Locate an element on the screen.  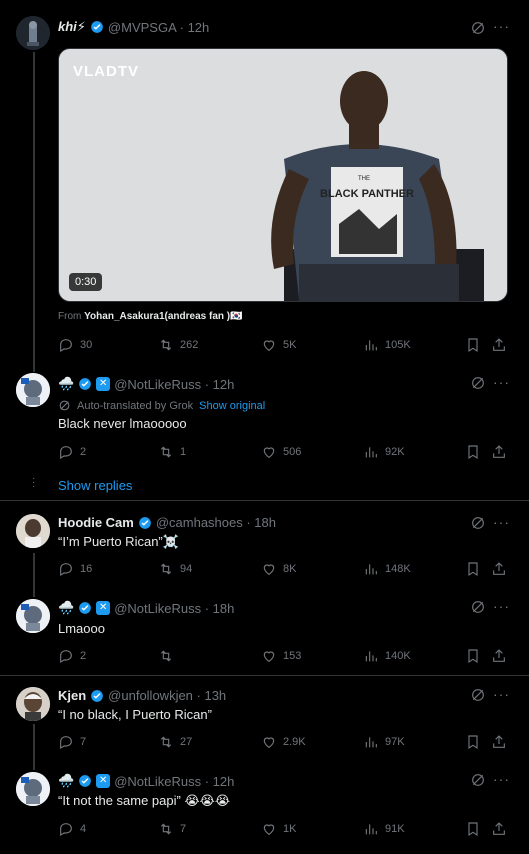
tweet-header: 🌧️ ✕ @NotLikeRuss · 12h is located at coordinates (146, 781).